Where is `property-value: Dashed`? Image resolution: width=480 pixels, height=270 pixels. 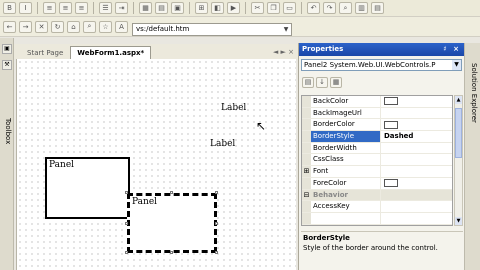
property-value: Dashed is located at coordinates (416, 136).